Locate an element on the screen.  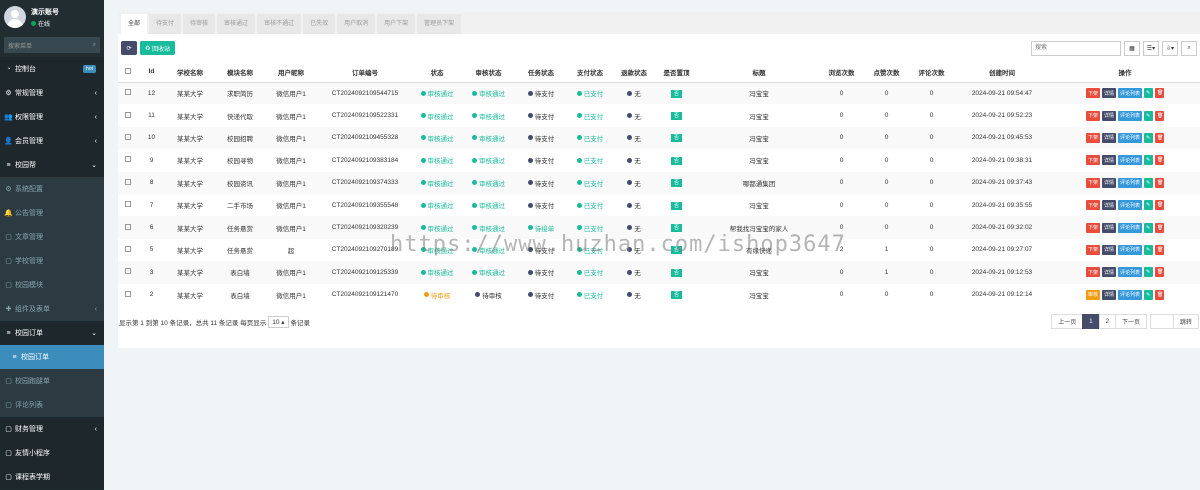
tab-1: 待支付 is located at coordinates (165, 24).